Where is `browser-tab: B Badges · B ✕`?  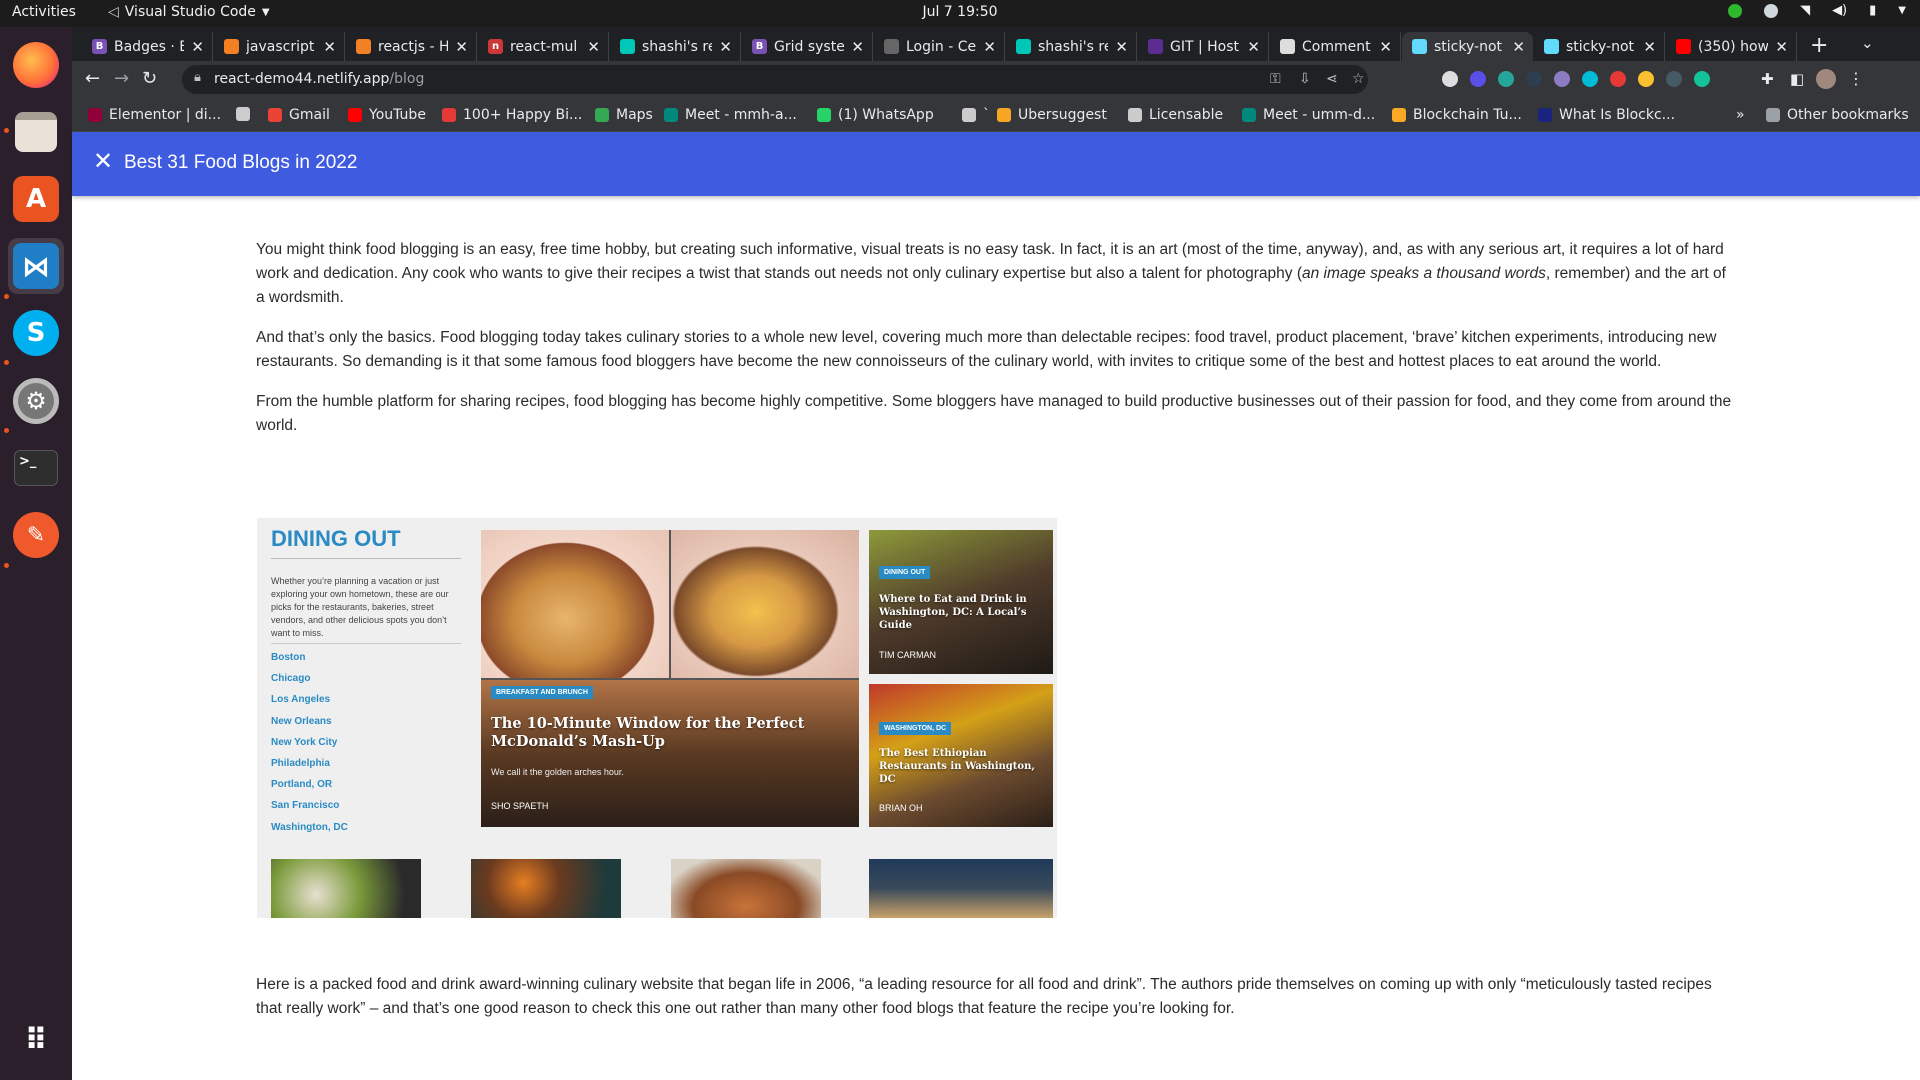 browser-tab: B Badges · B ✕ is located at coordinates (147, 46).